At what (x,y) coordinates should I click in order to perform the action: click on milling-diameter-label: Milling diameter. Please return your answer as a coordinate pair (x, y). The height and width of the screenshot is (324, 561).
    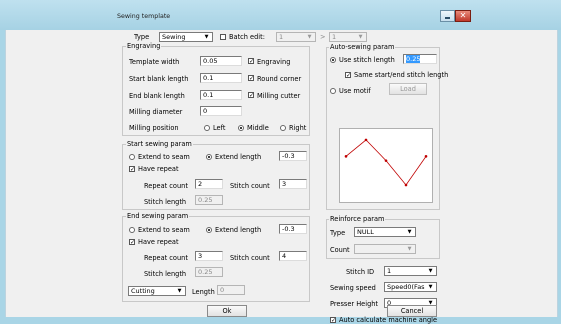
    Looking at the image, I should click on (156, 112).